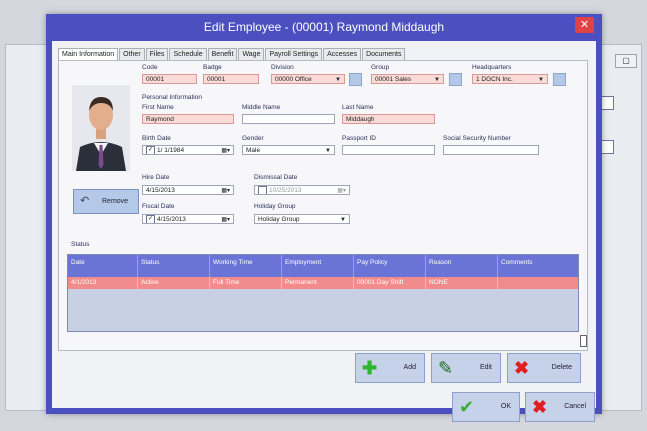 Image resolution: width=647 pixels, height=431 pixels. I want to click on tab-other: Other, so click(132, 54).